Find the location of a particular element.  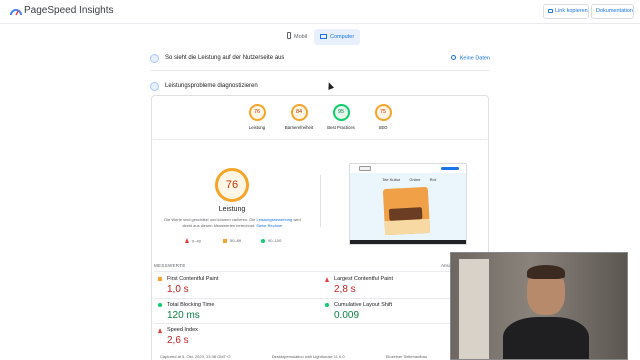

metric-name: Cumulative Layout Shift is located at coordinates (363, 305).